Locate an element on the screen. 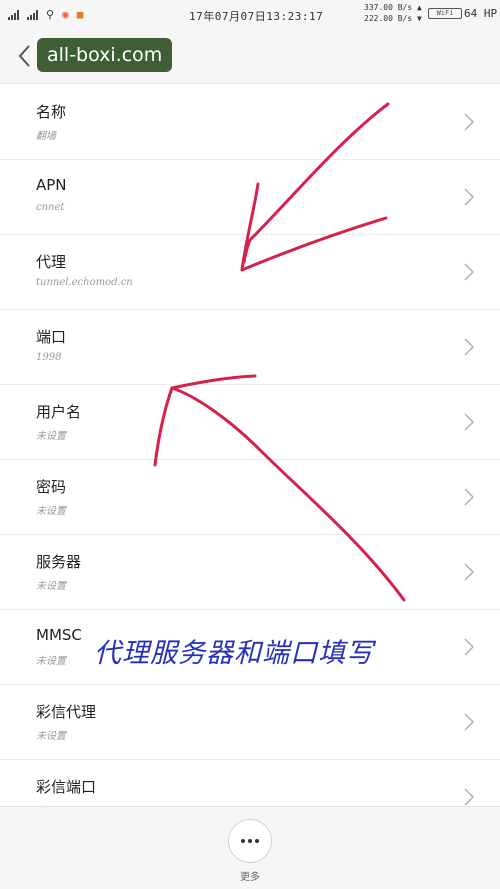 This screenshot has width=500, height=889. setting-label: 密码 is located at coordinates (51, 487).